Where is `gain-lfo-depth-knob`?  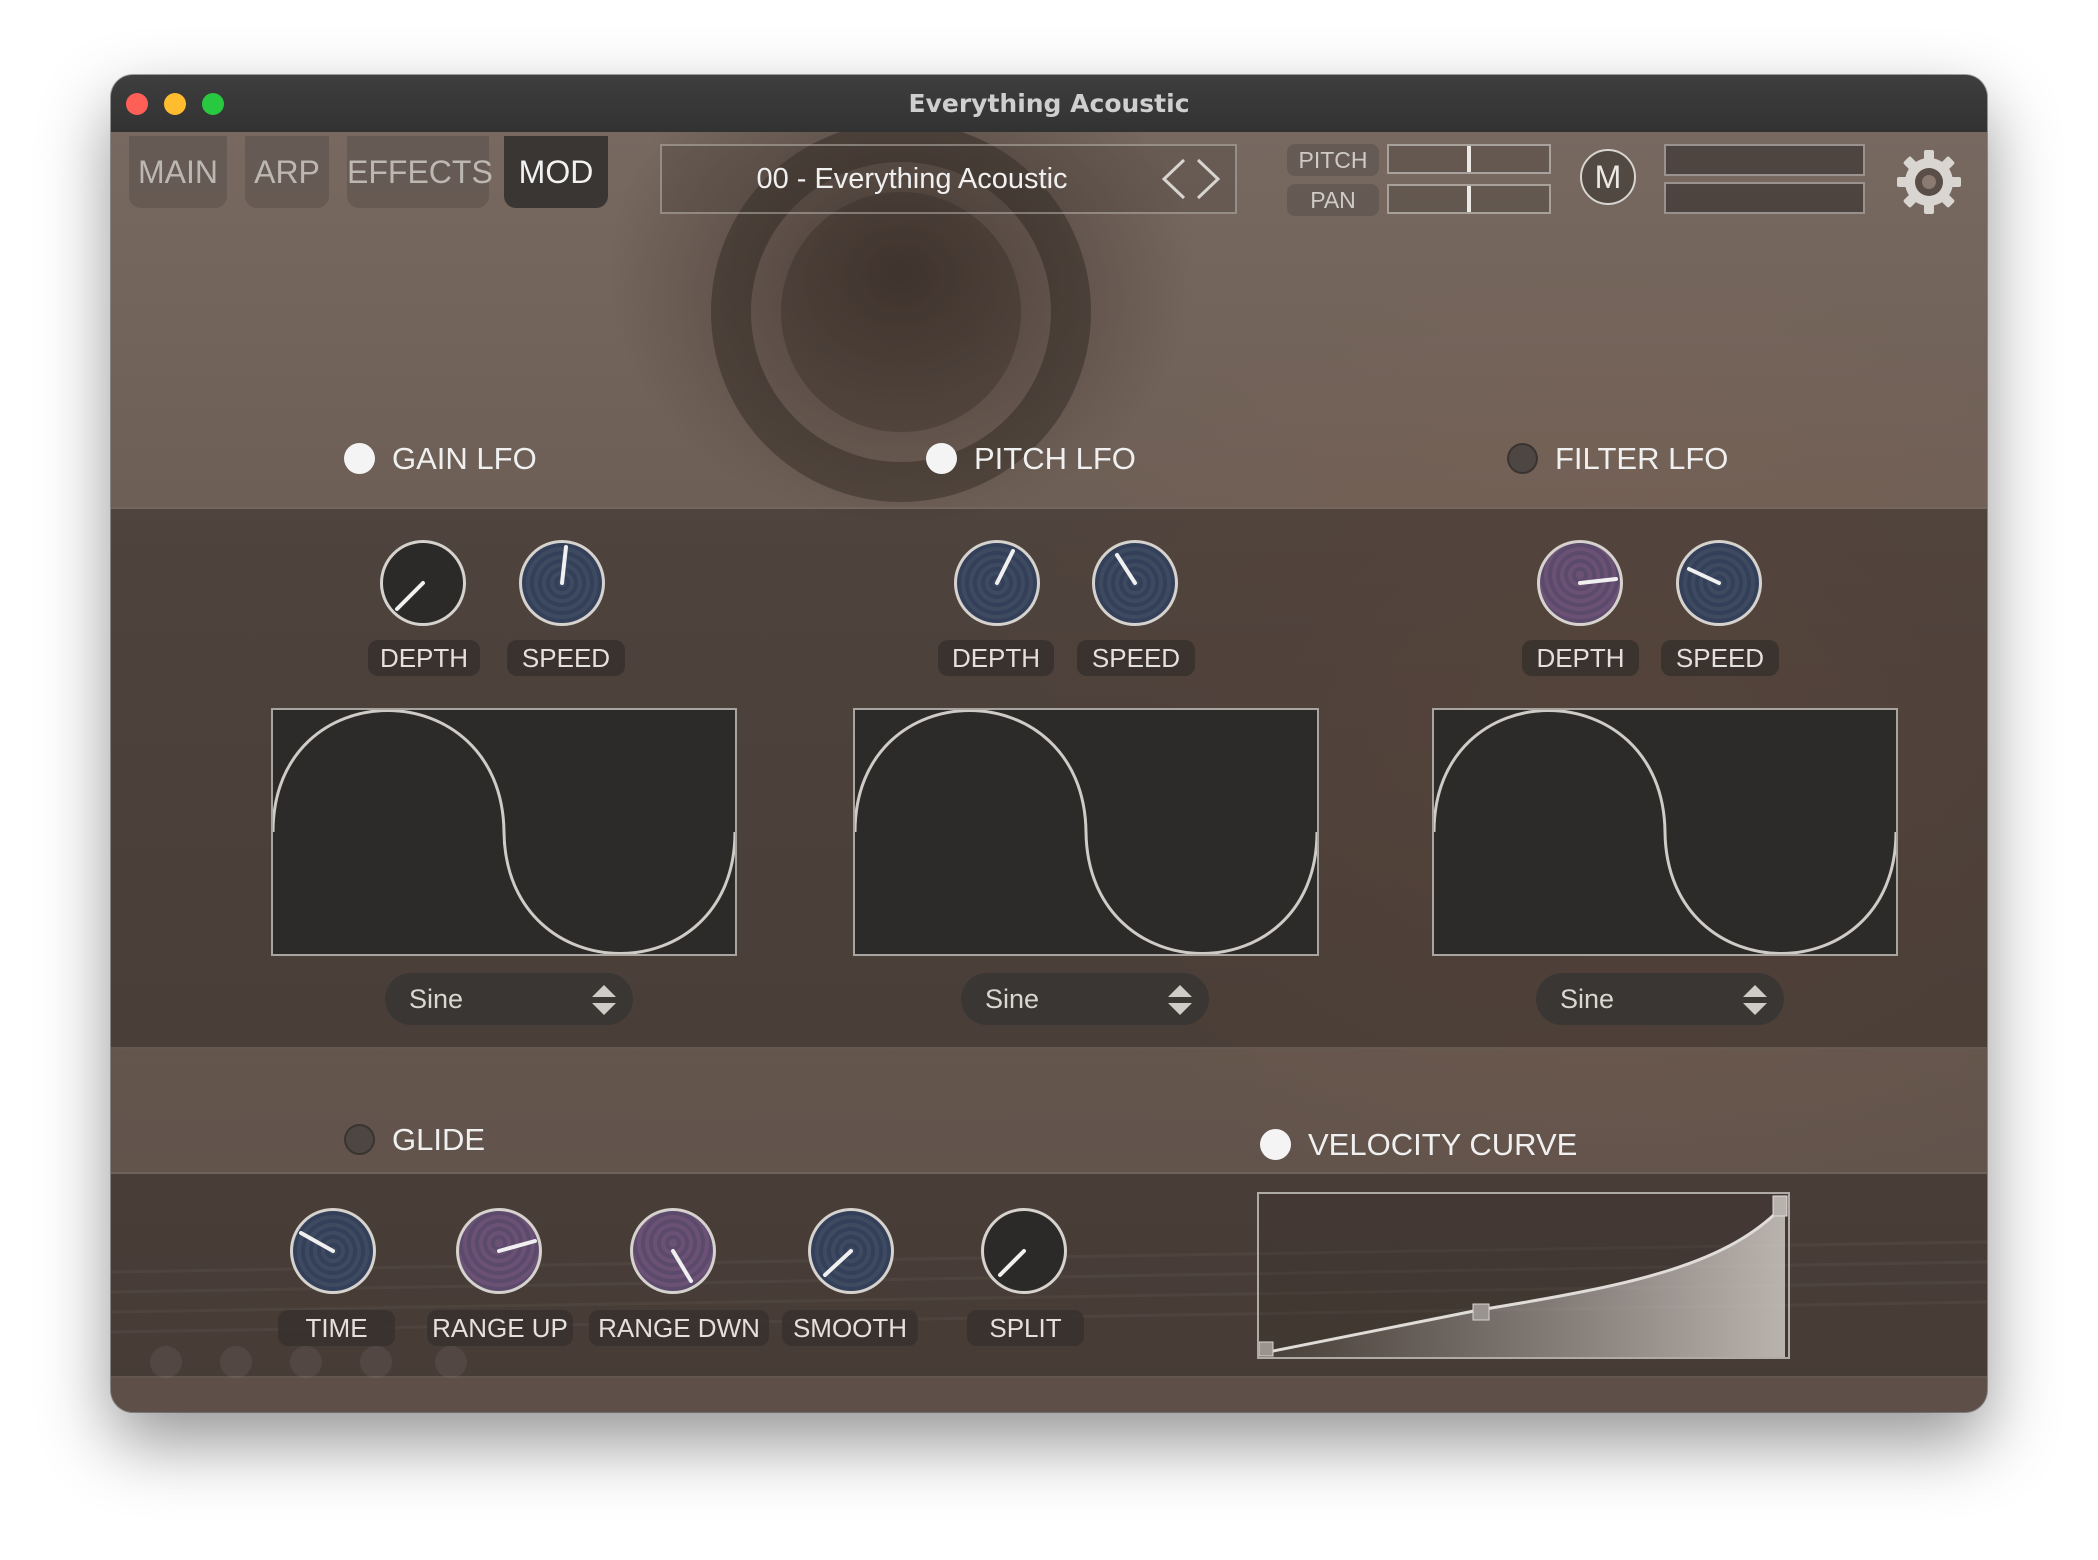 gain-lfo-depth-knob is located at coordinates (423, 583).